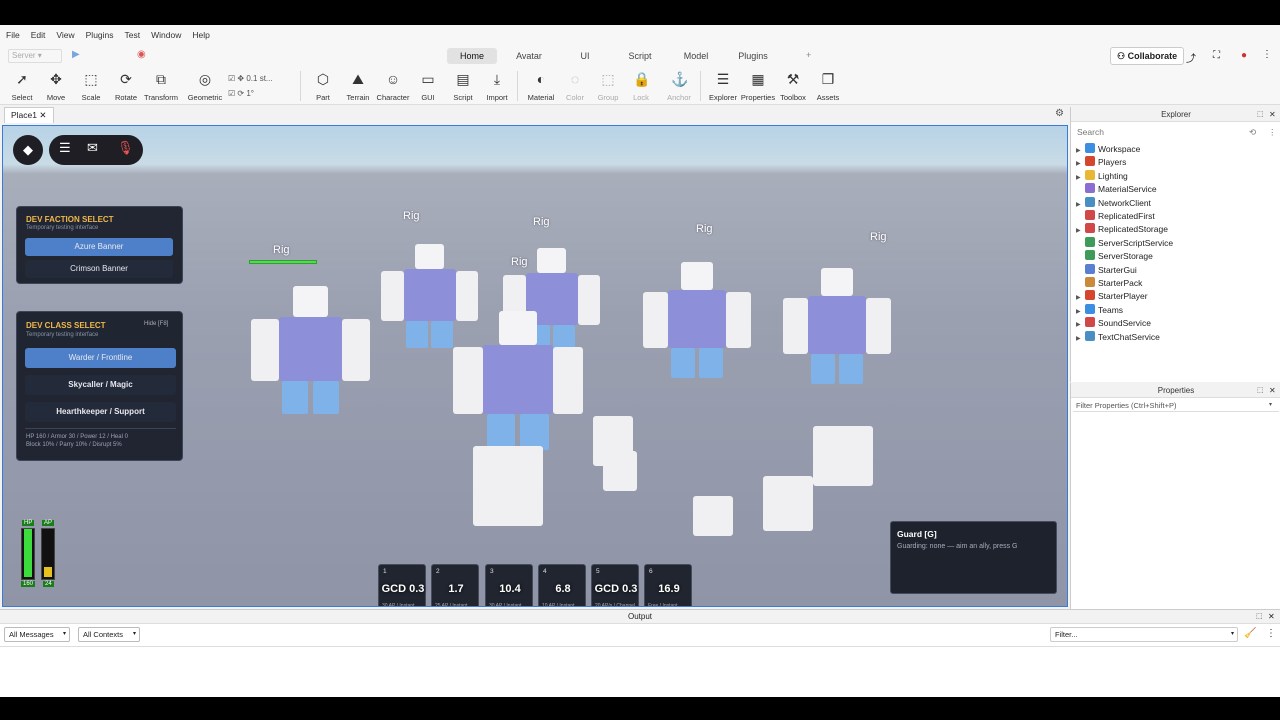  What do you see at coordinates (640, 671) in the screenshot?
I see `output-log-area` at bounding box center [640, 671].